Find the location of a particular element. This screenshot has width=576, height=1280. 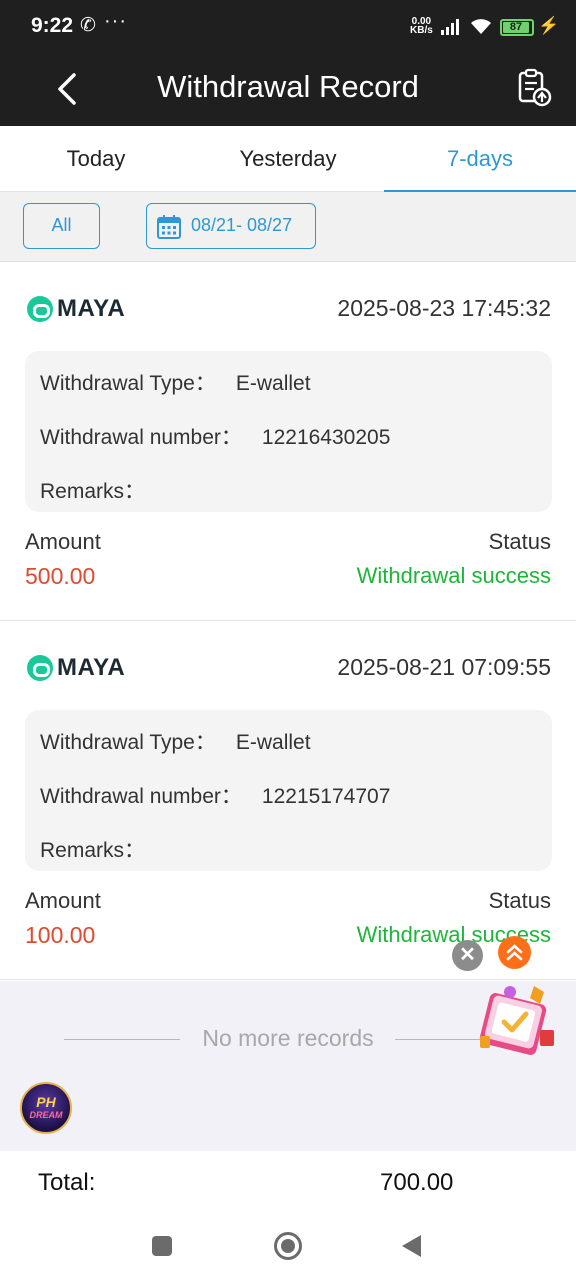

app-header: Withdrawal Record is located at coordinates (288, 89).